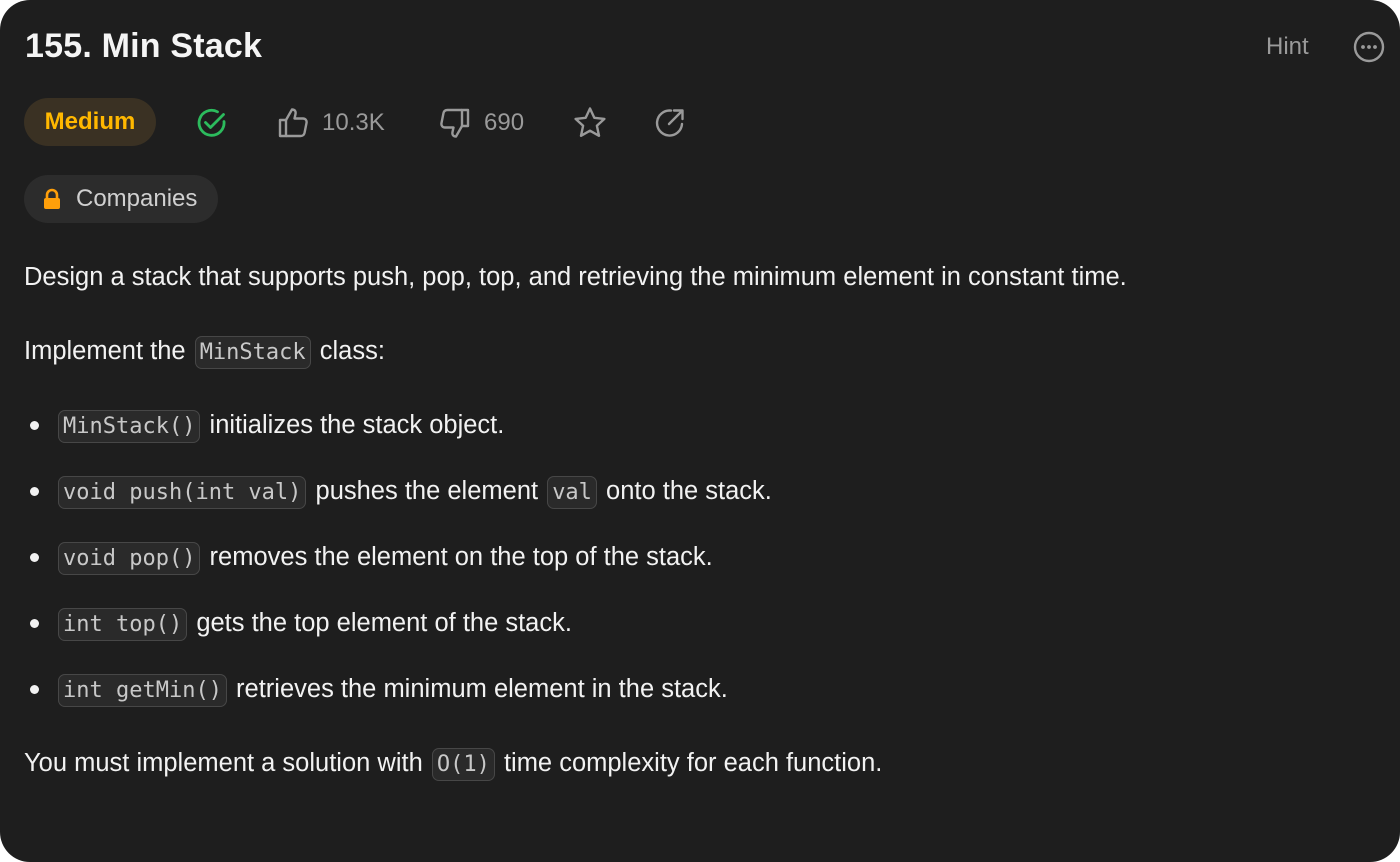 The width and height of the screenshot is (1400, 862). I want to click on share-button, so click(670, 123).